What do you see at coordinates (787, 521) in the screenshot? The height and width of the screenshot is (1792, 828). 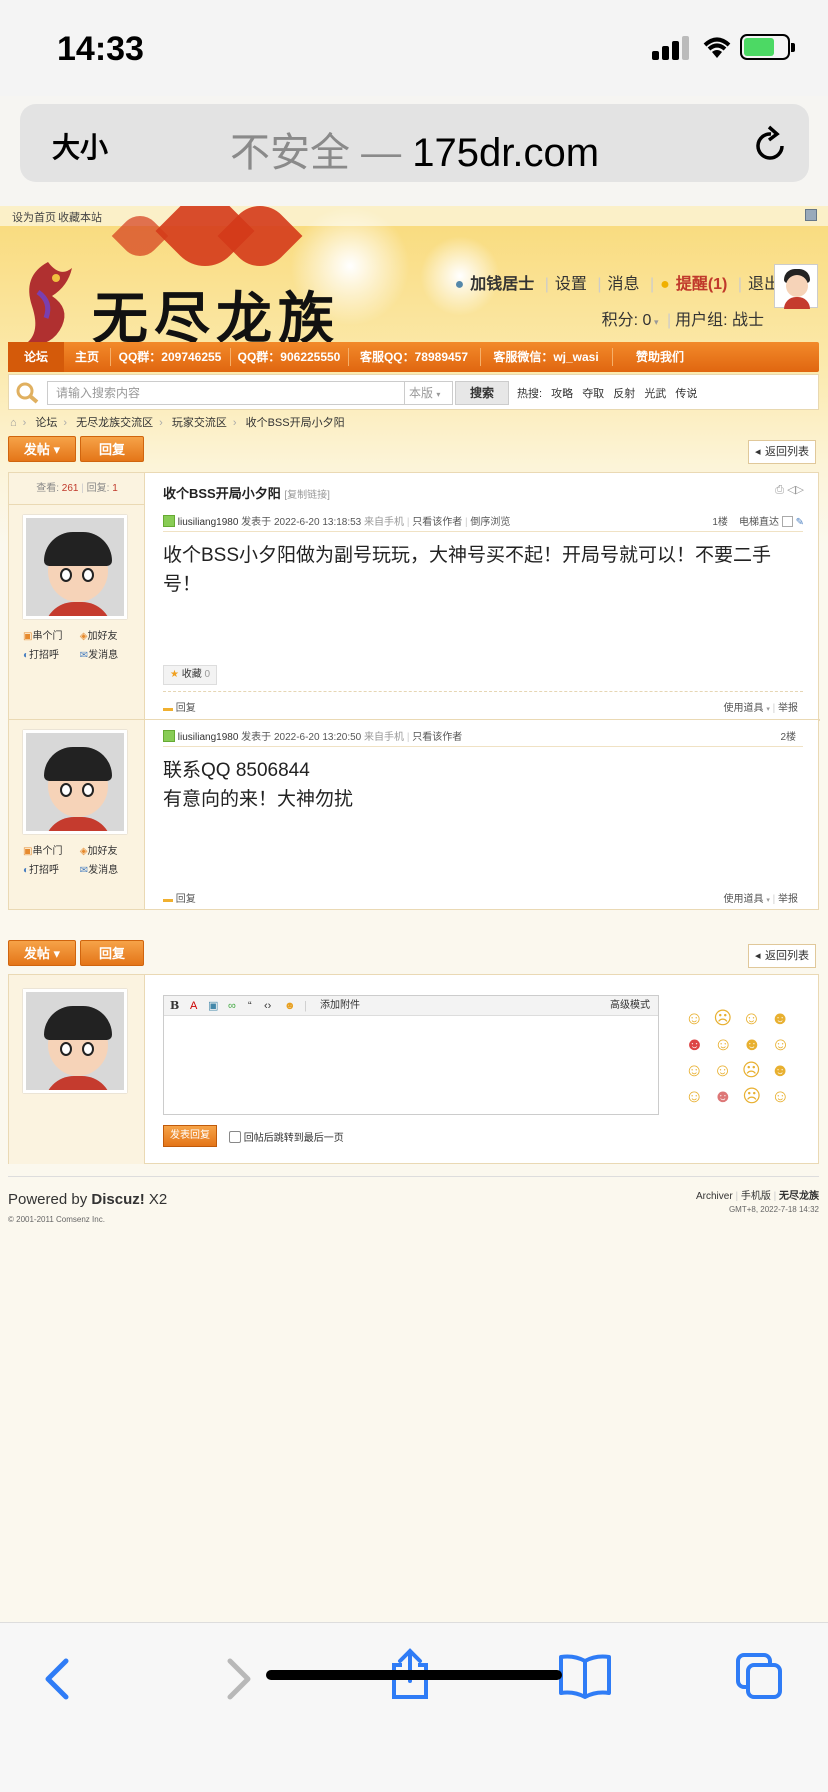 I see `floor-input` at bounding box center [787, 521].